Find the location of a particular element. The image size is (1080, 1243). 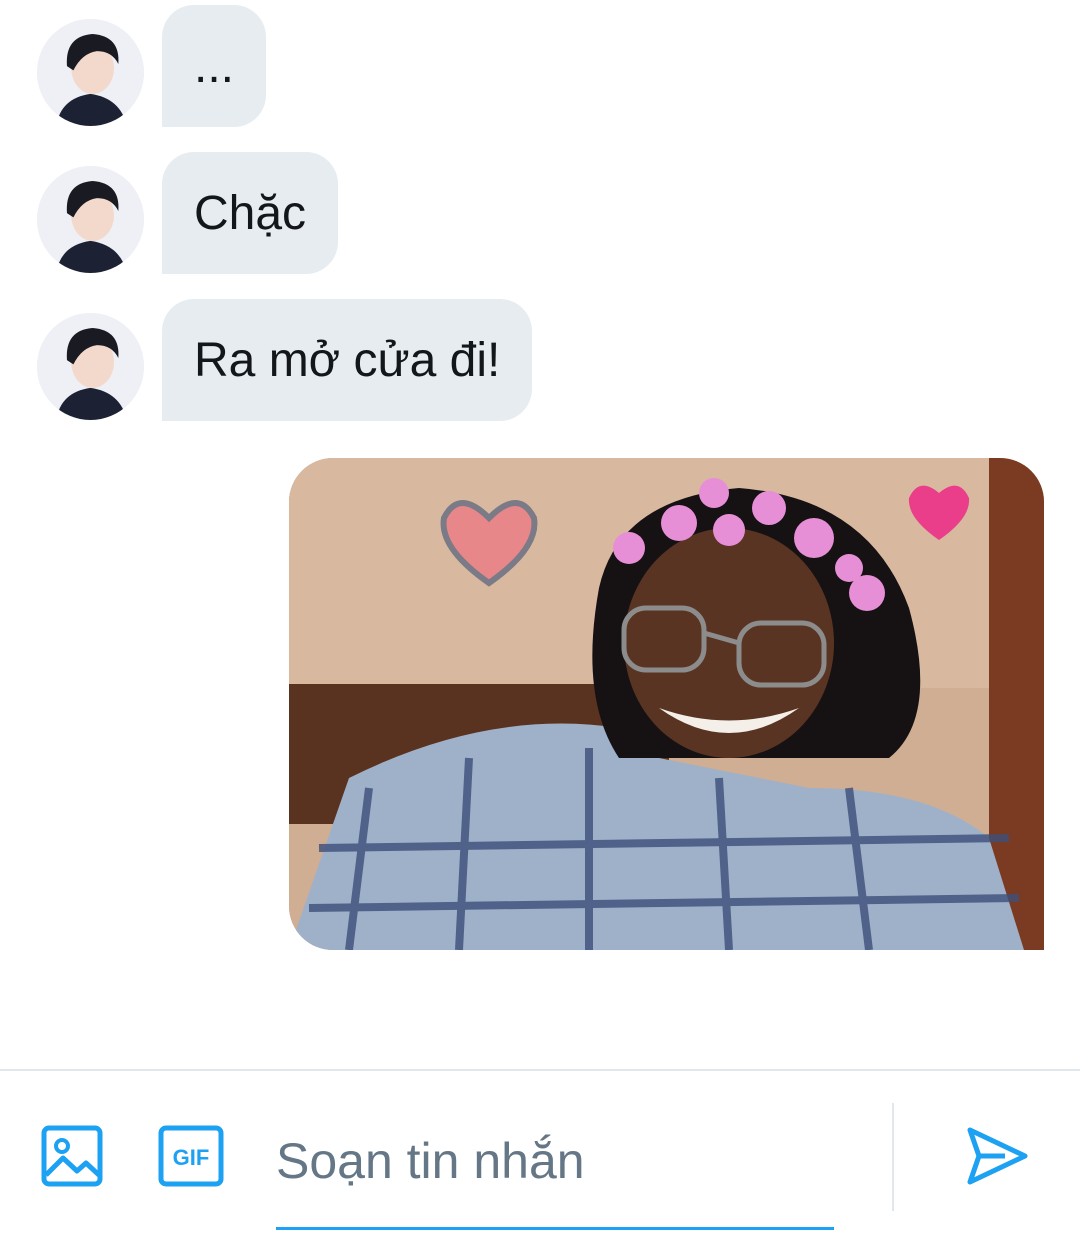

message-text: Ra mở cửa đi! is located at coordinates (347, 360).